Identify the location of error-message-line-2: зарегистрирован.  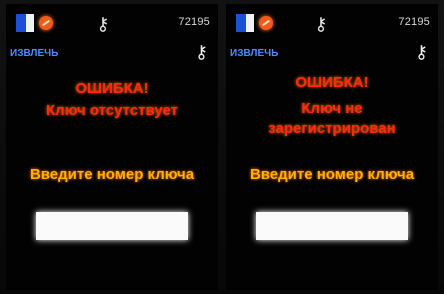
(332, 128).